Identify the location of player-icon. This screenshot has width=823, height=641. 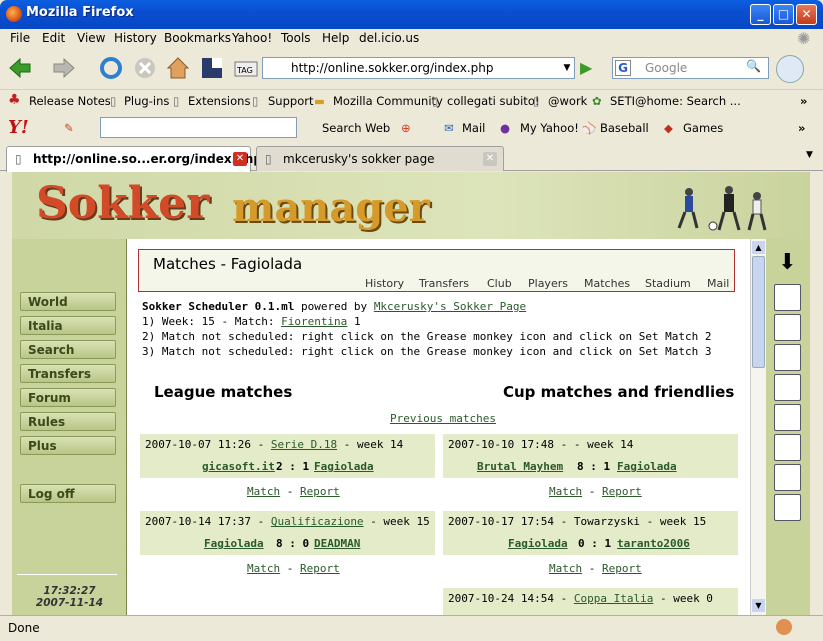
(787, 327).